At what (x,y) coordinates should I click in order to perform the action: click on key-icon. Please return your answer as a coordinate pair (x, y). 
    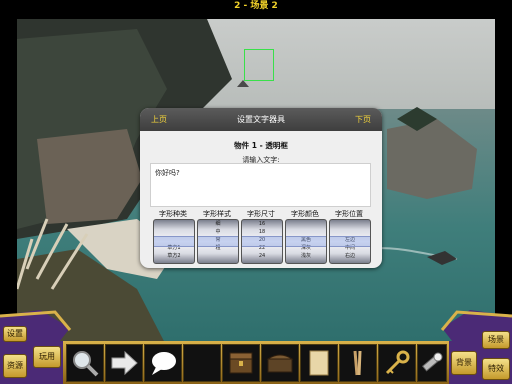
    Looking at the image, I should click on (397, 362).